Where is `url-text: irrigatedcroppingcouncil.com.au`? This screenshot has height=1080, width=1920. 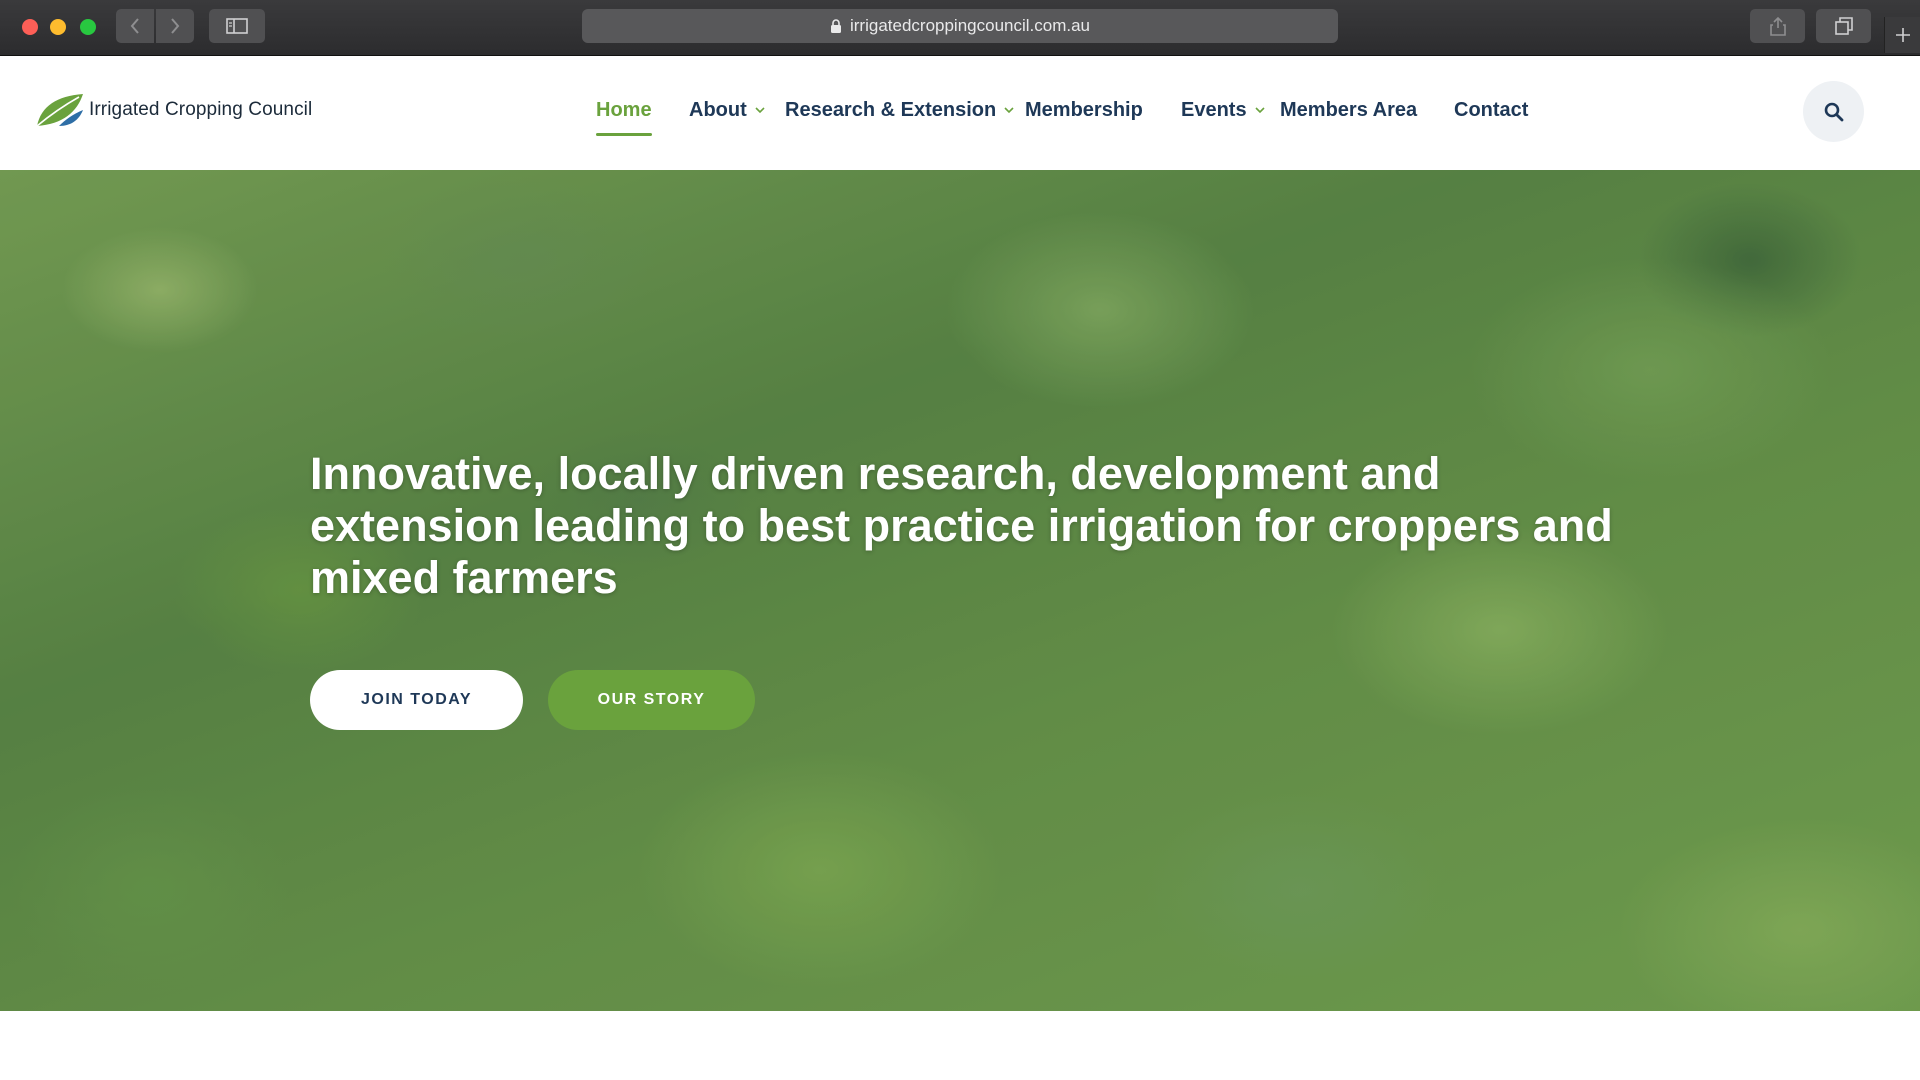
url-text: irrigatedcroppingcouncil.com.au is located at coordinates (970, 25).